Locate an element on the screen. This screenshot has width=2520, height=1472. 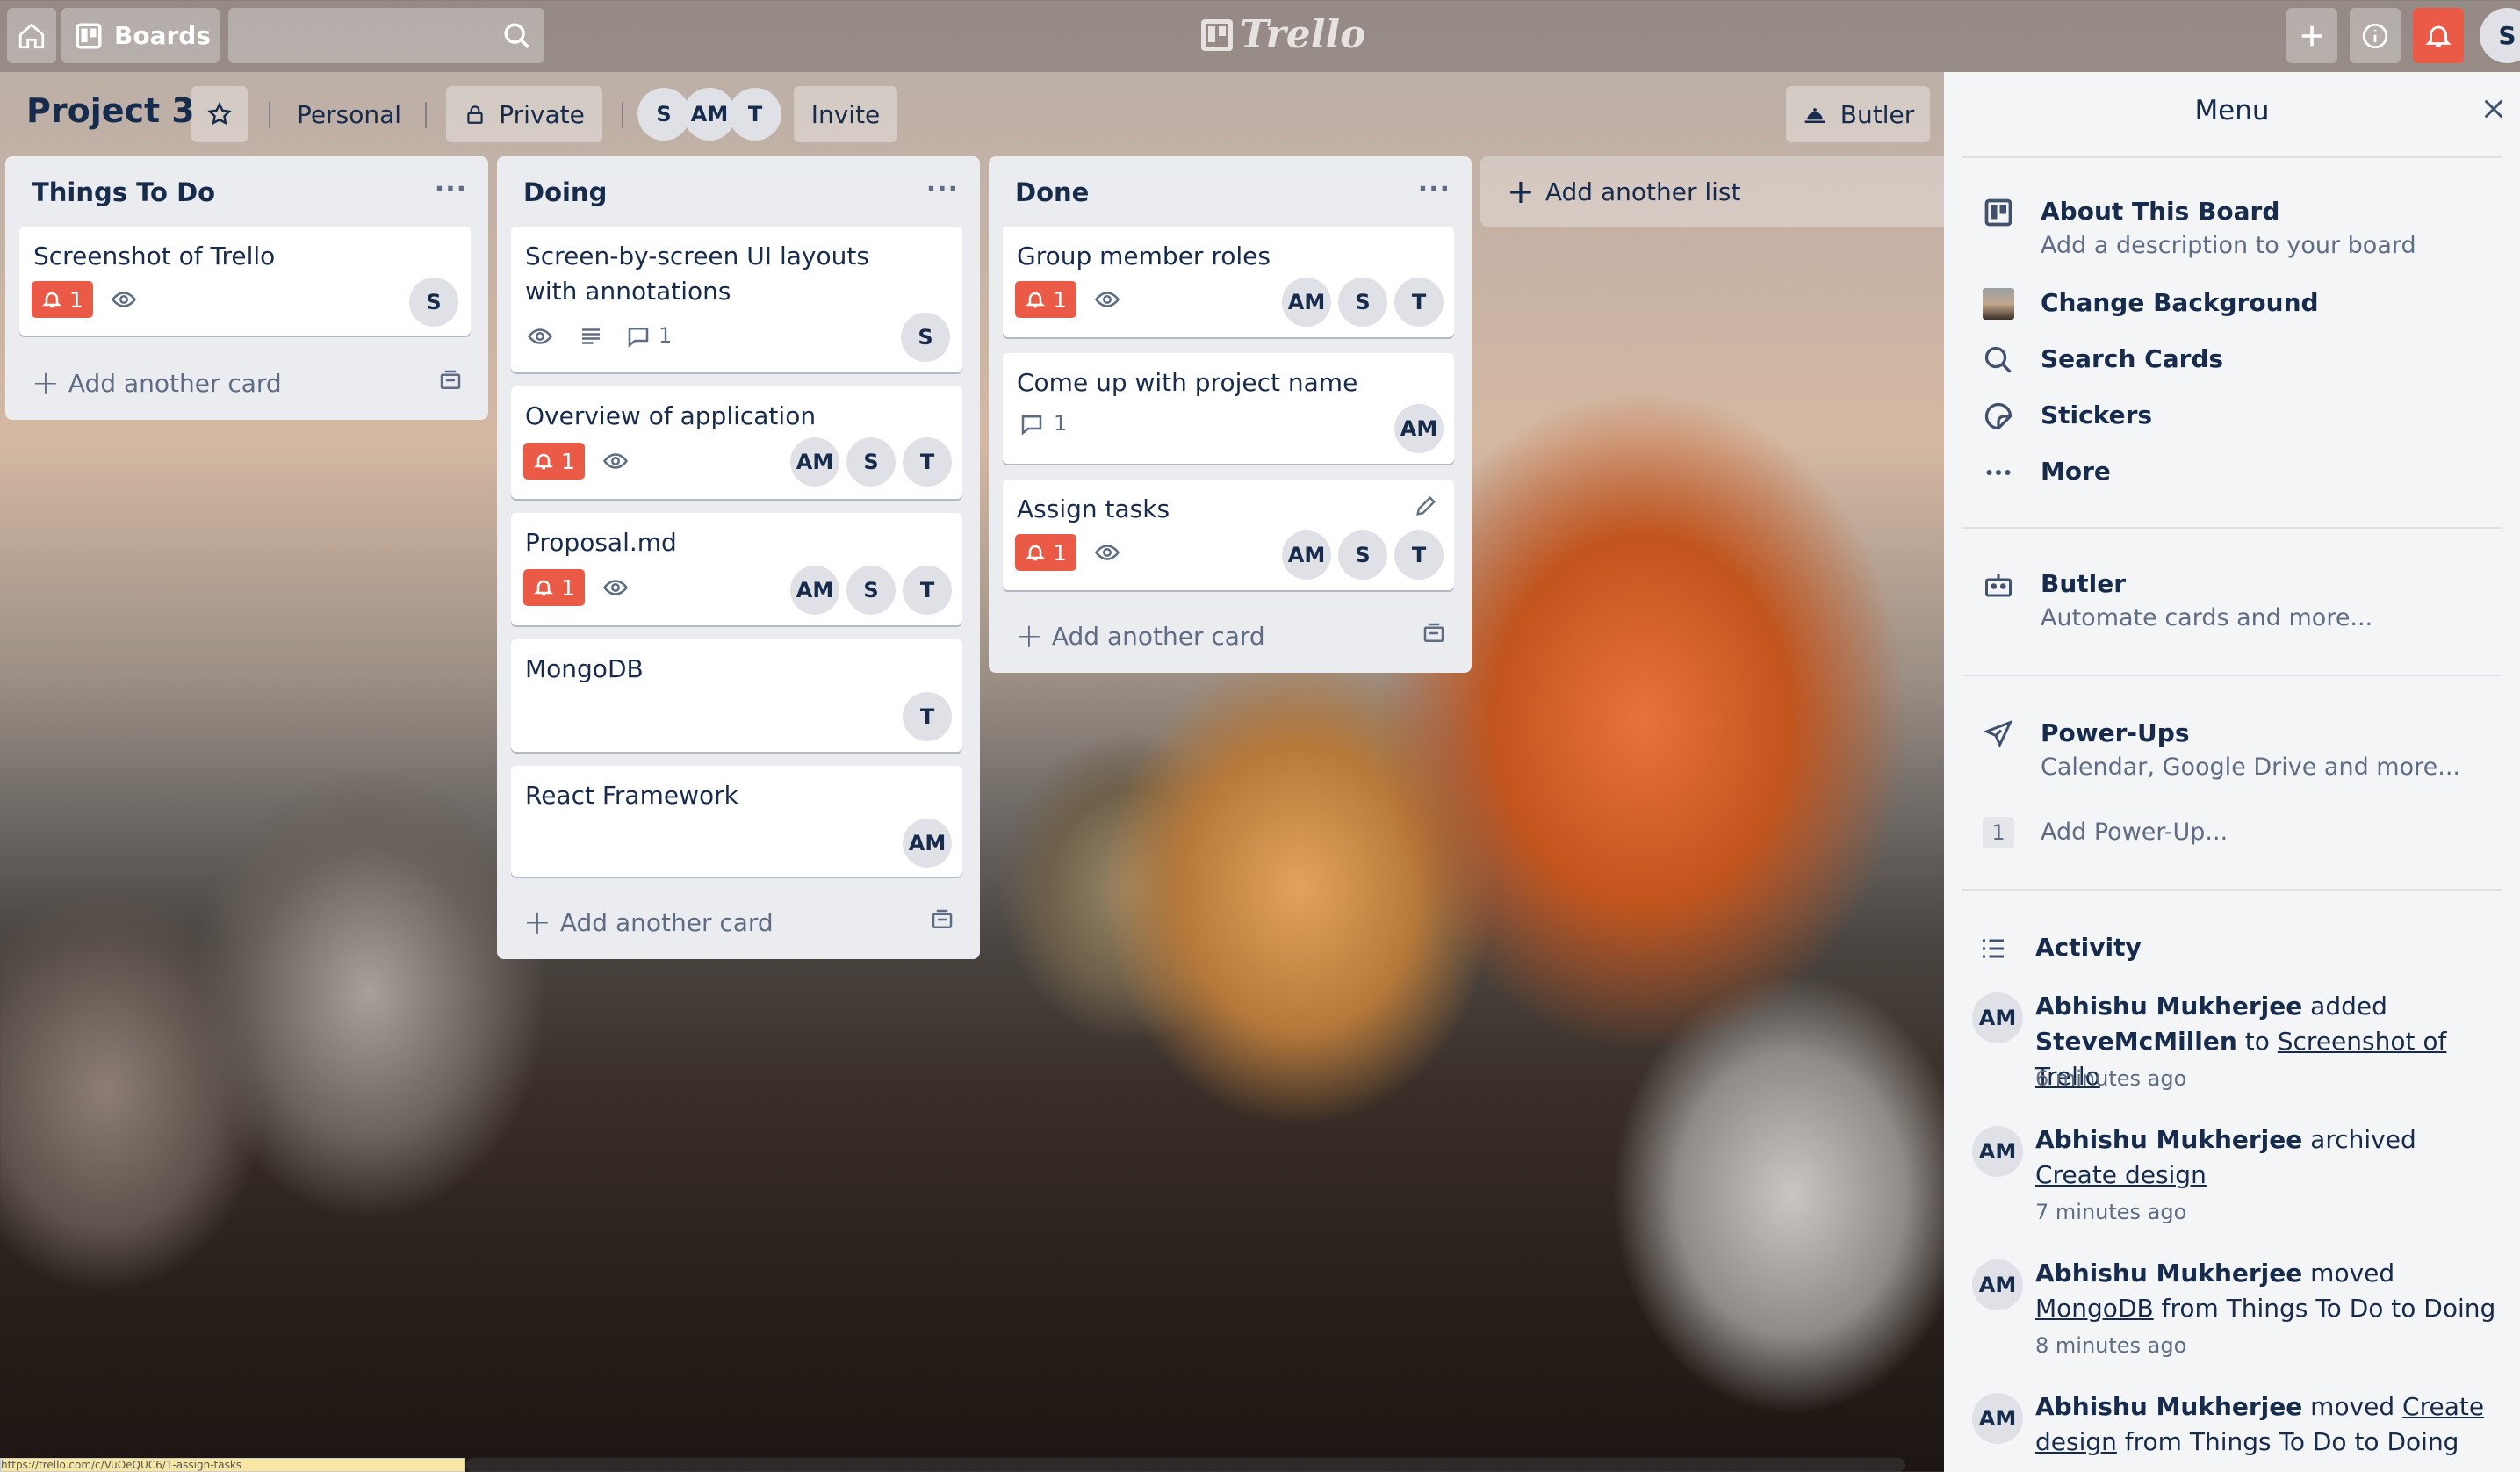
header-divider is located at coordinates (426, 115).